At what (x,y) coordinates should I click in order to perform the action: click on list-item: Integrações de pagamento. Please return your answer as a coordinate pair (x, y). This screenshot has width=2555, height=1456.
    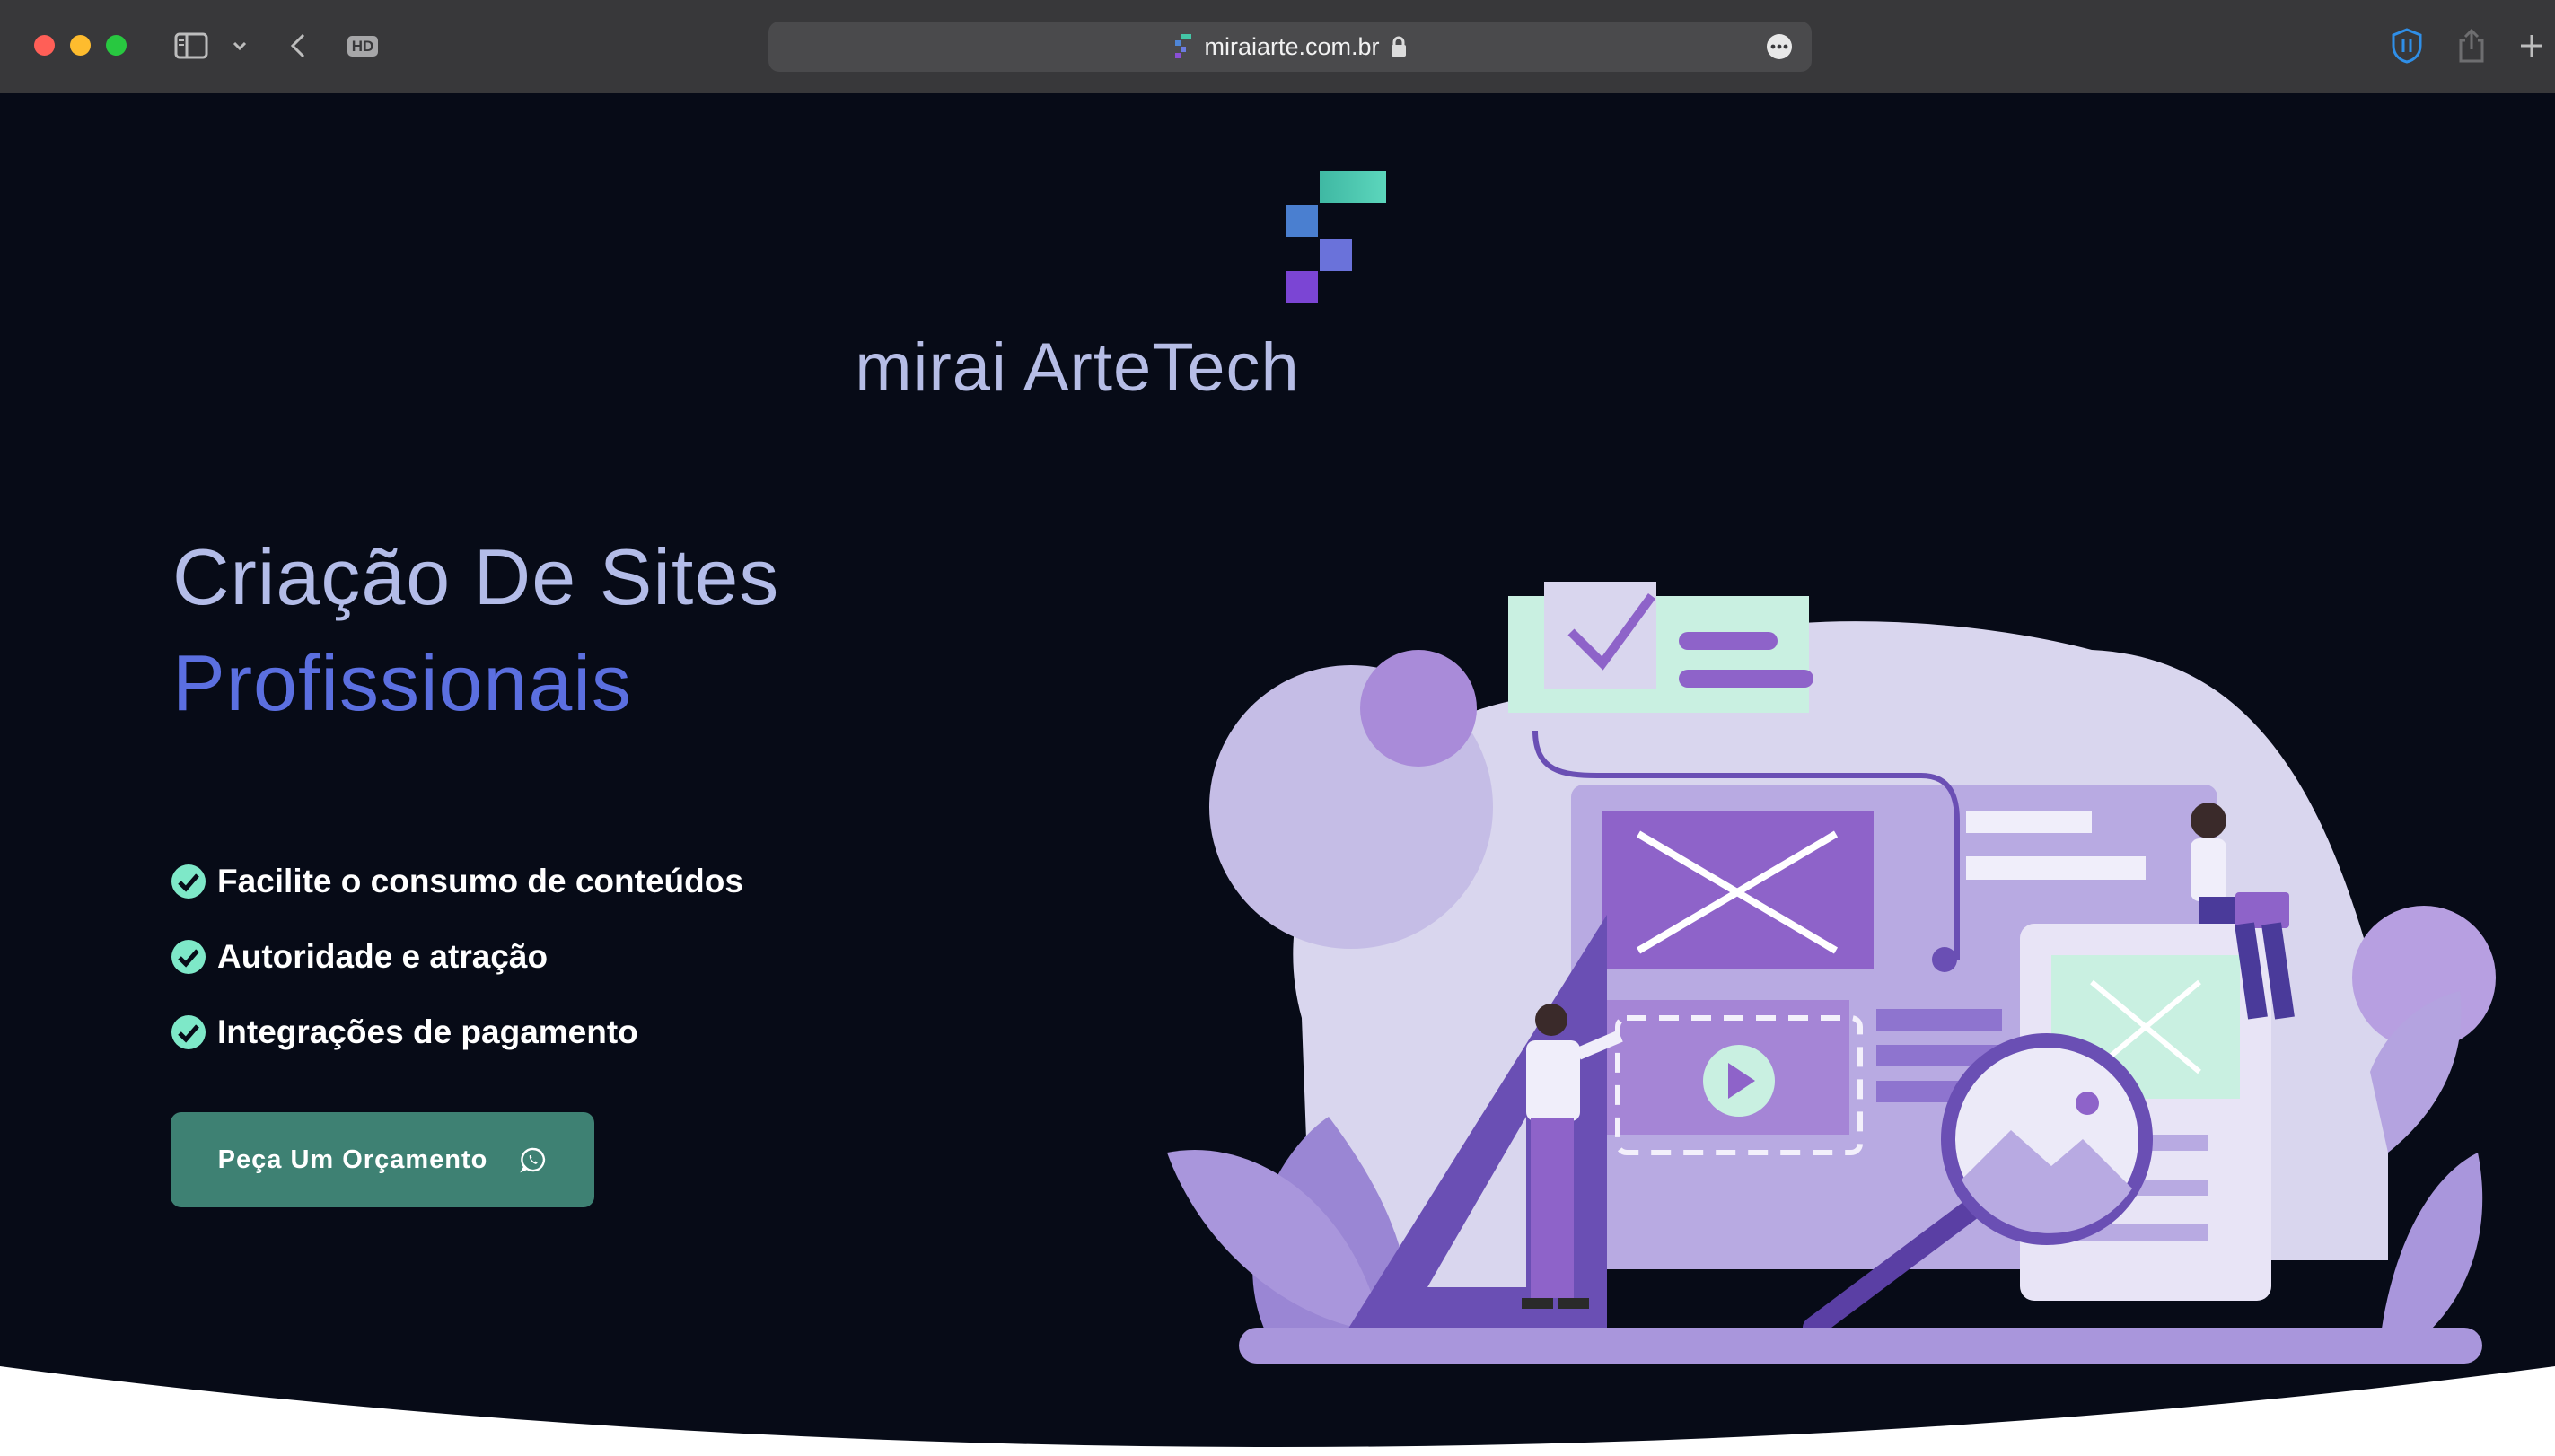
    Looking at the image, I should click on (457, 1032).